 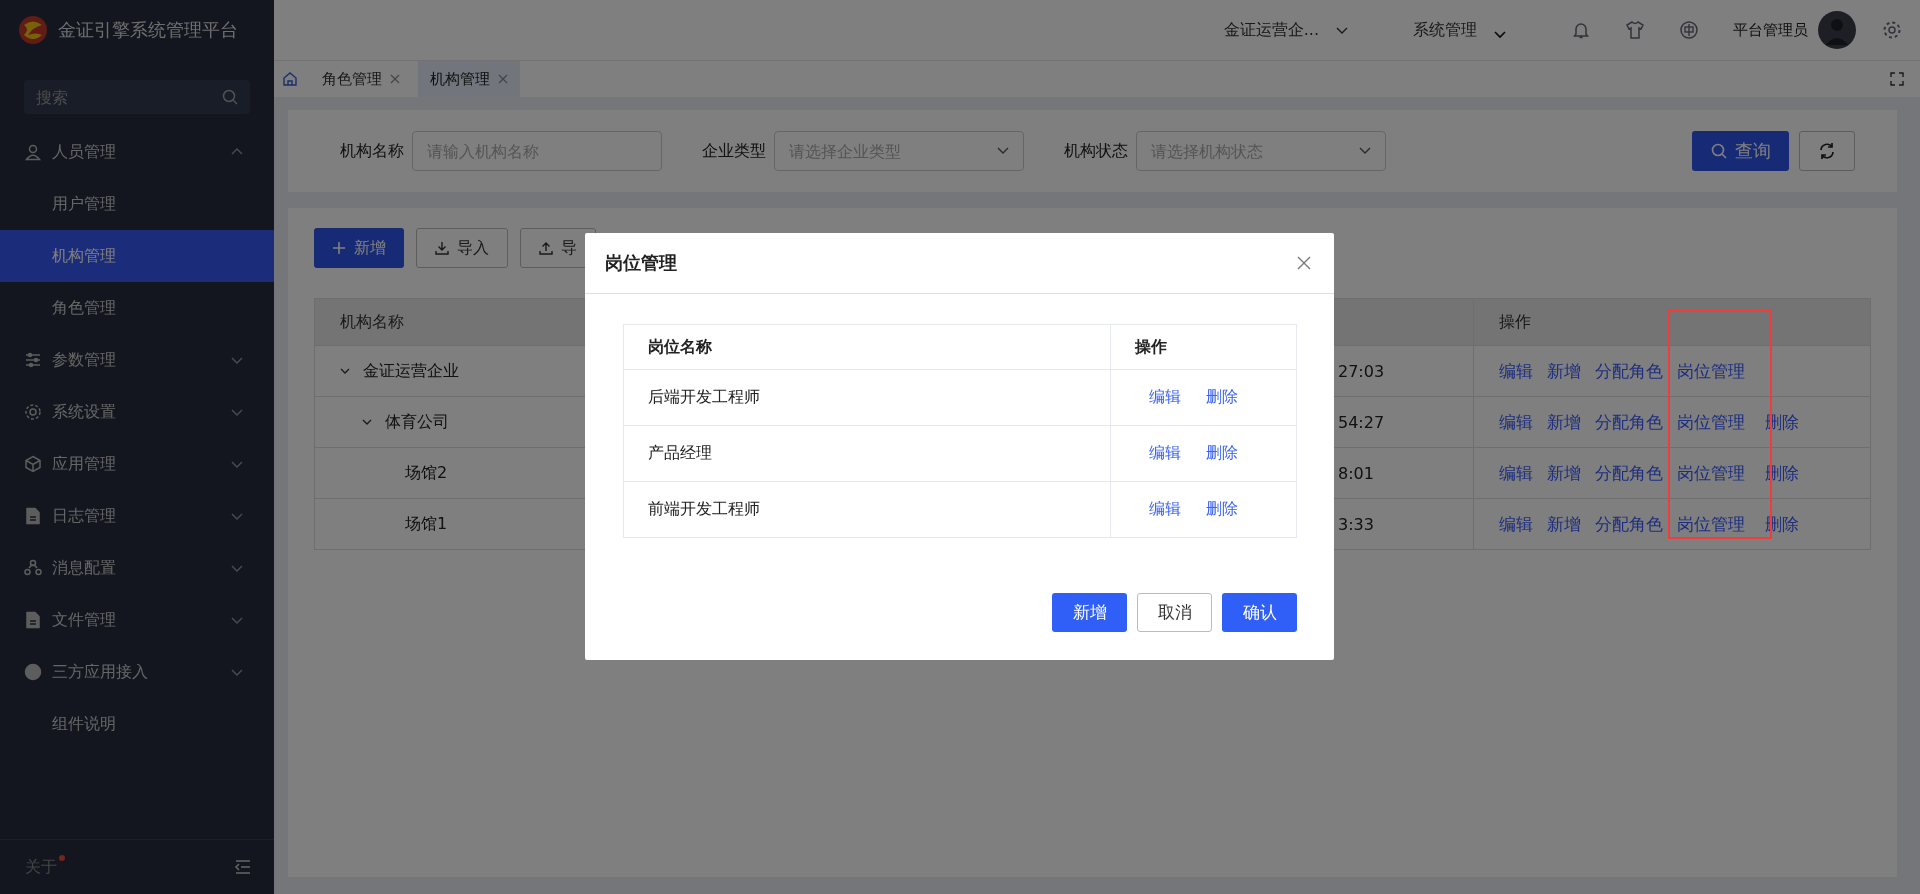 I want to click on menu-item: 参数管理, so click(x=137, y=360).